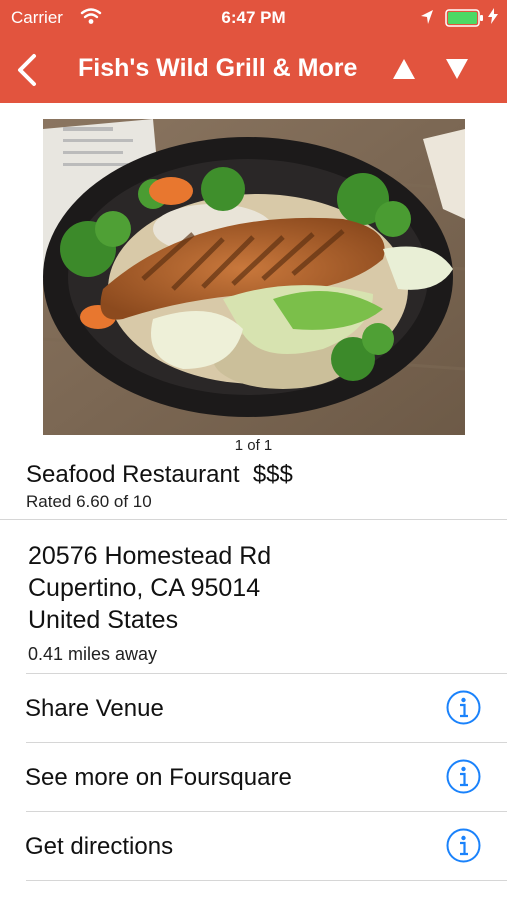 The height and width of the screenshot is (900, 507). I want to click on charging-bolt-icon, so click(493, 17).